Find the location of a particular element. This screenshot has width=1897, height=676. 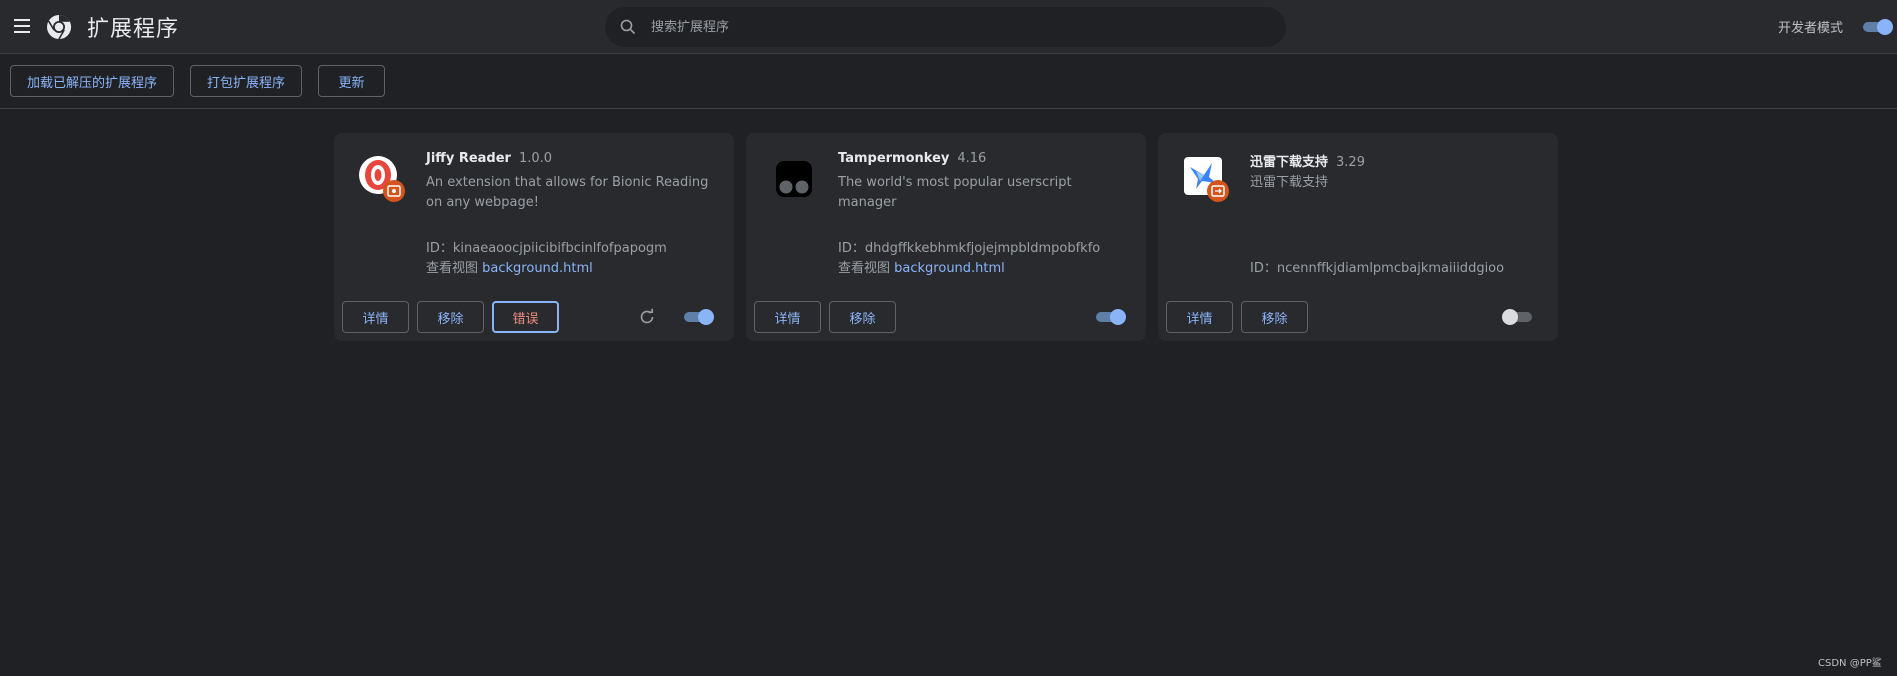

extension-description: 迅雷下载支持 is located at coordinates (1289, 182).